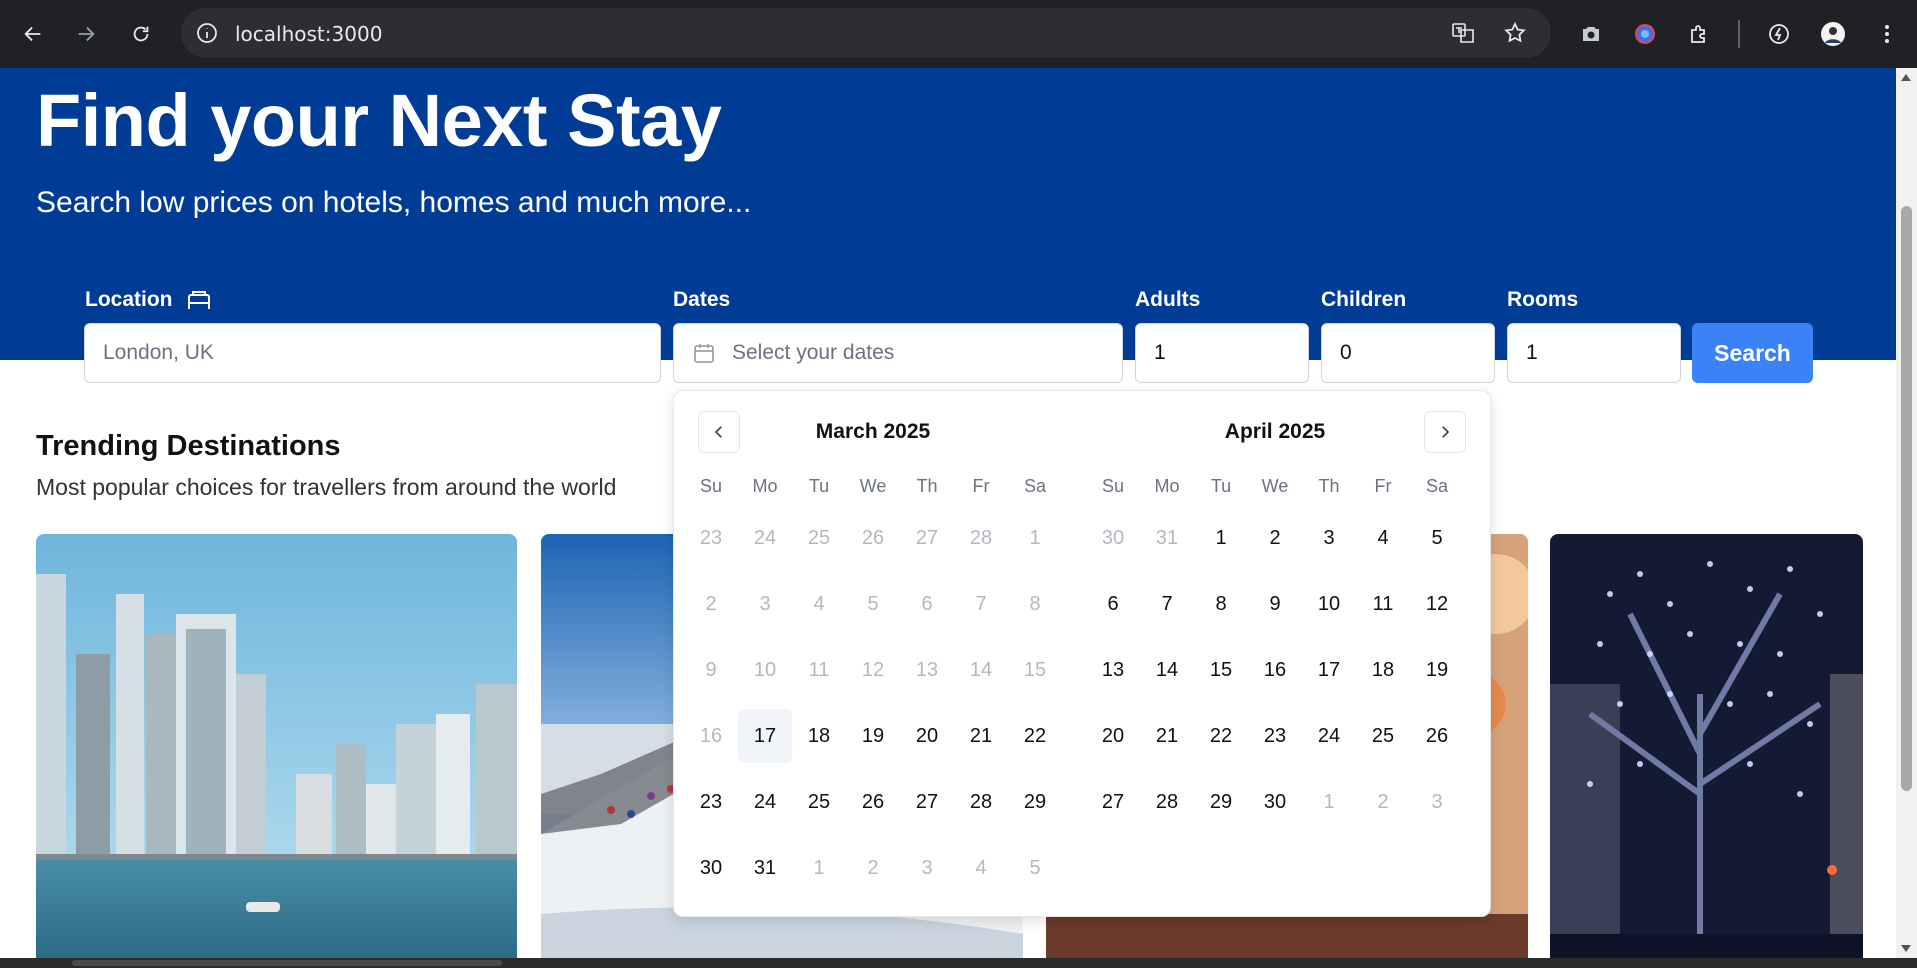  I want to click on location-input, so click(381, 353).